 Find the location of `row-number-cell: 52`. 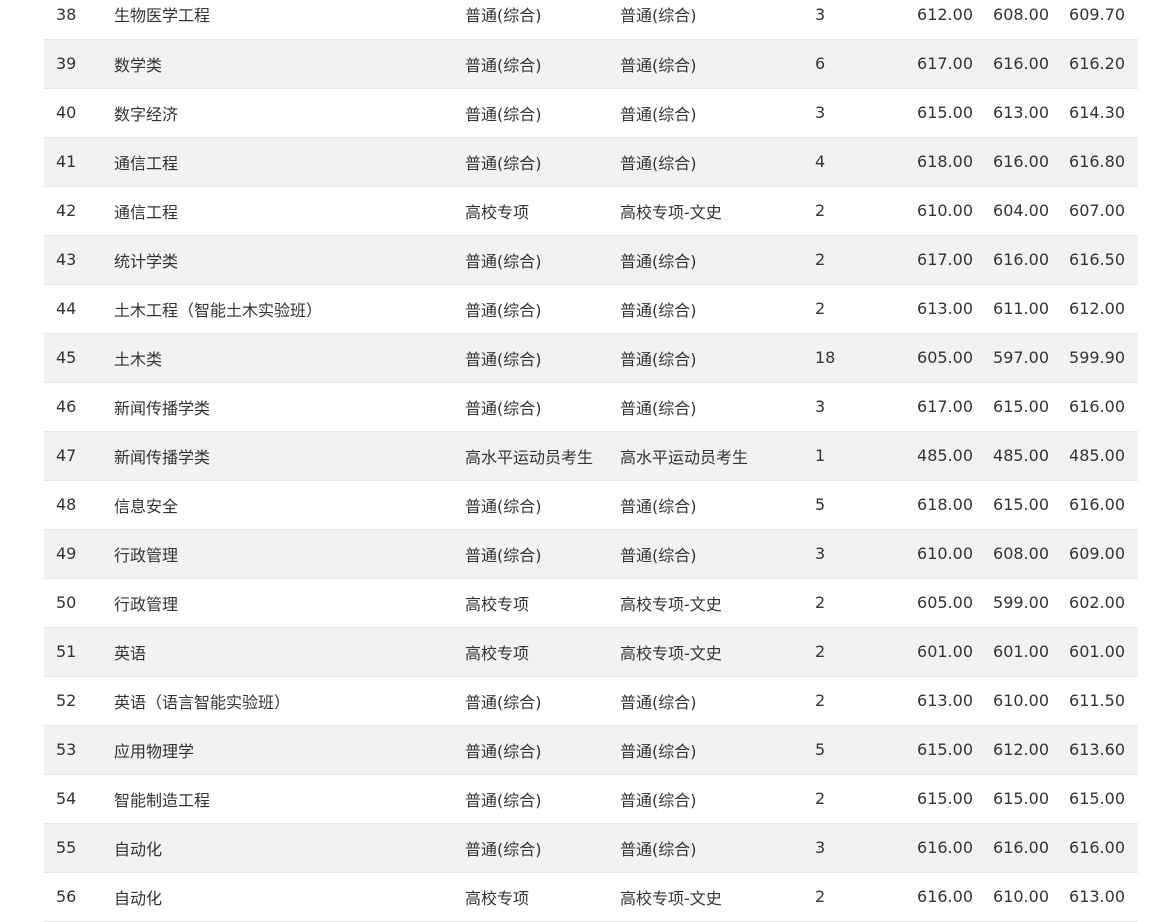

row-number-cell: 52 is located at coordinates (79, 701).